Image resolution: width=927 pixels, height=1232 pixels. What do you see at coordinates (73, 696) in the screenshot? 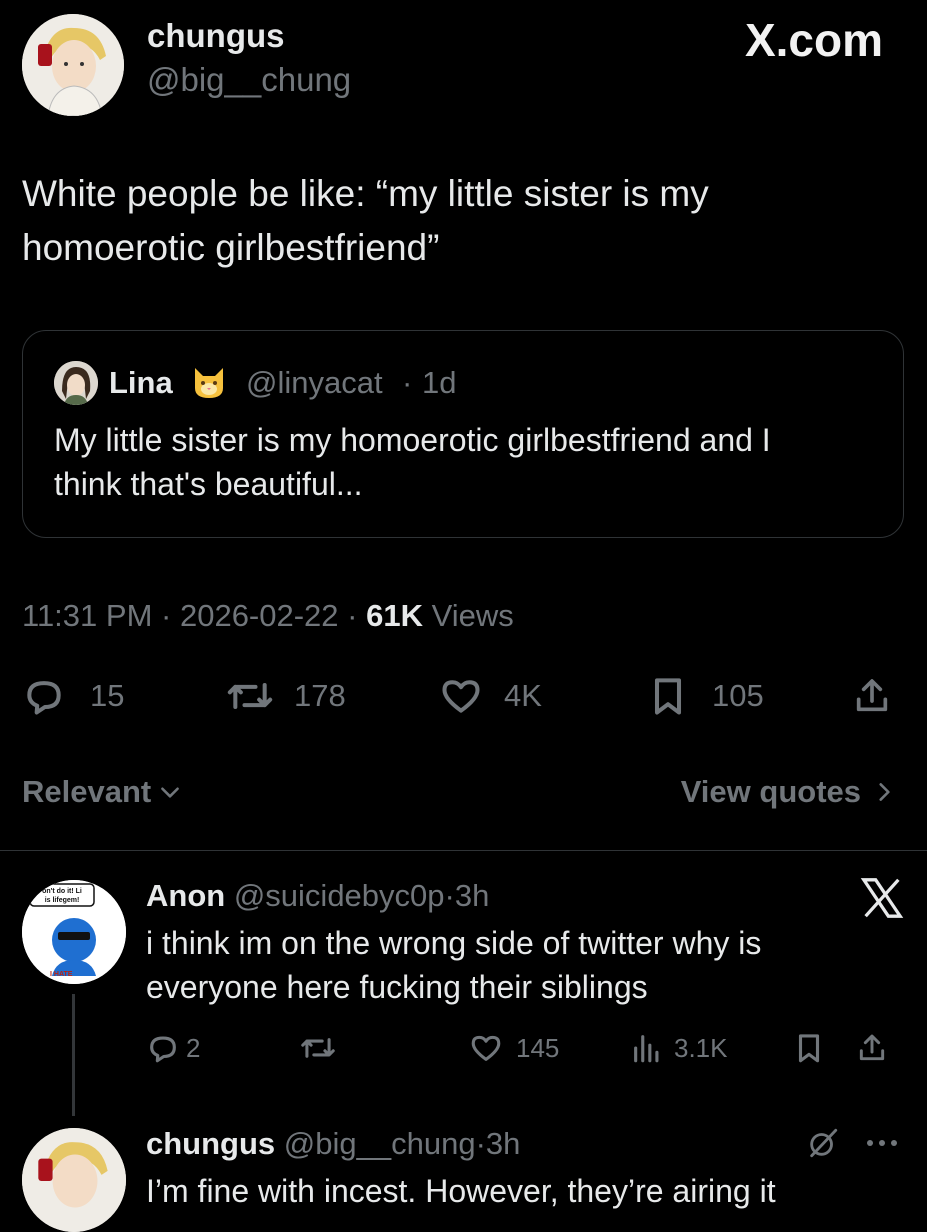
I see `reply-button: 15` at bounding box center [73, 696].